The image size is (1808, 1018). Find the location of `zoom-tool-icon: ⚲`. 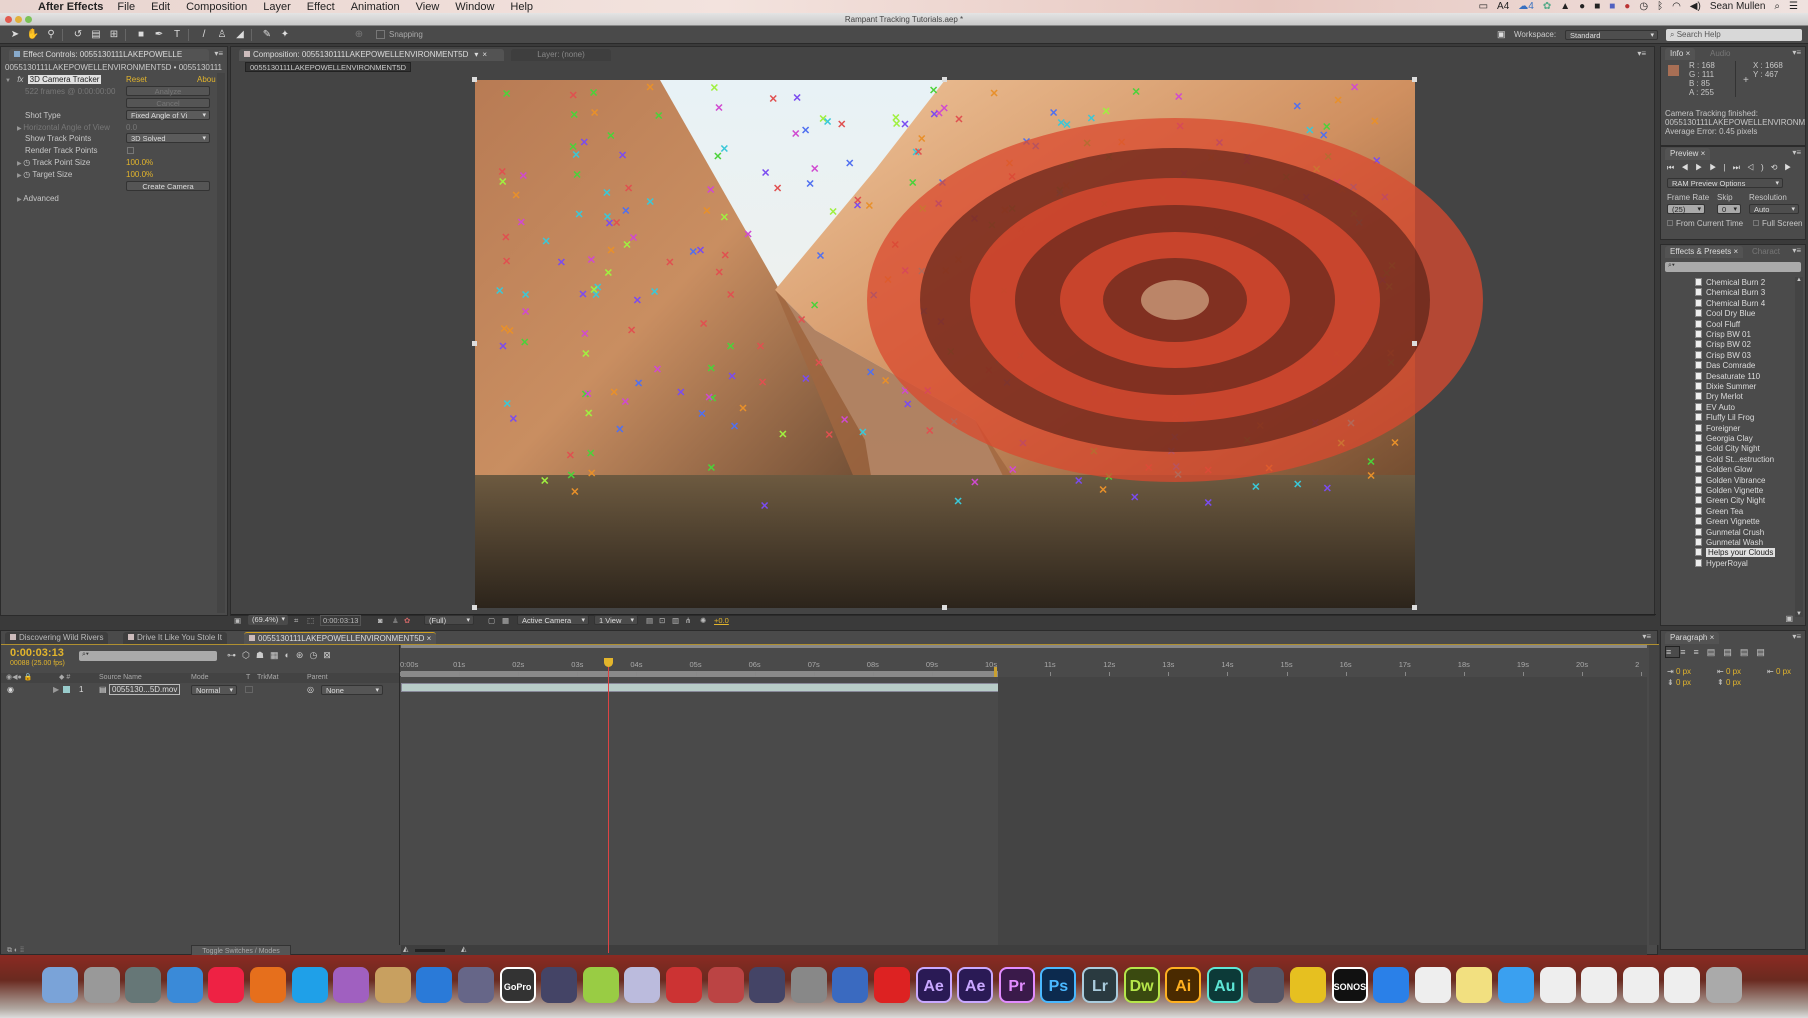

zoom-tool-icon: ⚲ is located at coordinates (51, 35).